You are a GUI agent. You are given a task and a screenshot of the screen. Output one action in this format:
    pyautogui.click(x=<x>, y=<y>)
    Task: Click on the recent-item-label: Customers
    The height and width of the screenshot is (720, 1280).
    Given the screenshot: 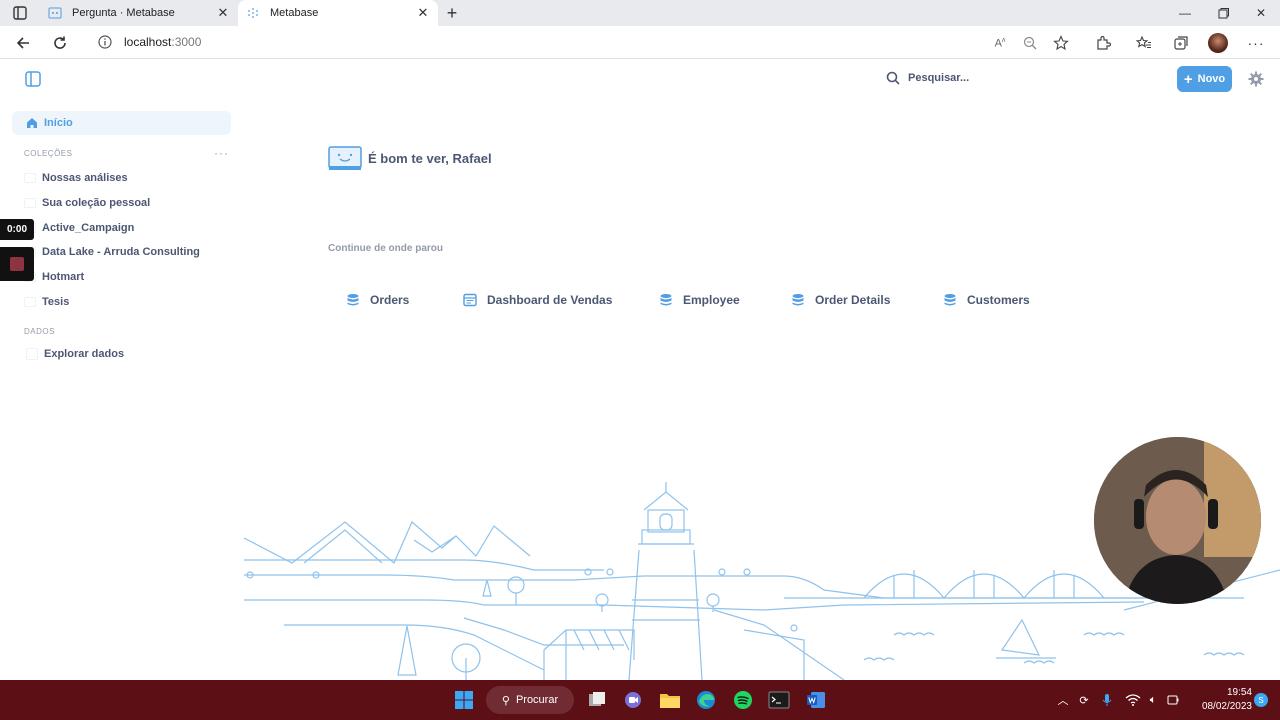 What is the action you would take?
    pyautogui.click(x=998, y=300)
    